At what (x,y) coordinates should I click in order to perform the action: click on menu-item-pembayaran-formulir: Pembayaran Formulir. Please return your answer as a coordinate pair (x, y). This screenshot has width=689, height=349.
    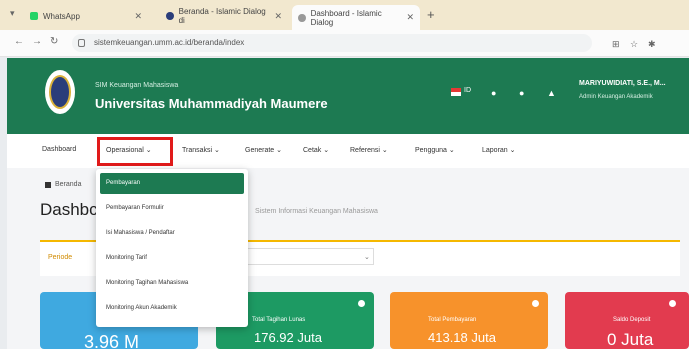
    Looking at the image, I should click on (172, 208).